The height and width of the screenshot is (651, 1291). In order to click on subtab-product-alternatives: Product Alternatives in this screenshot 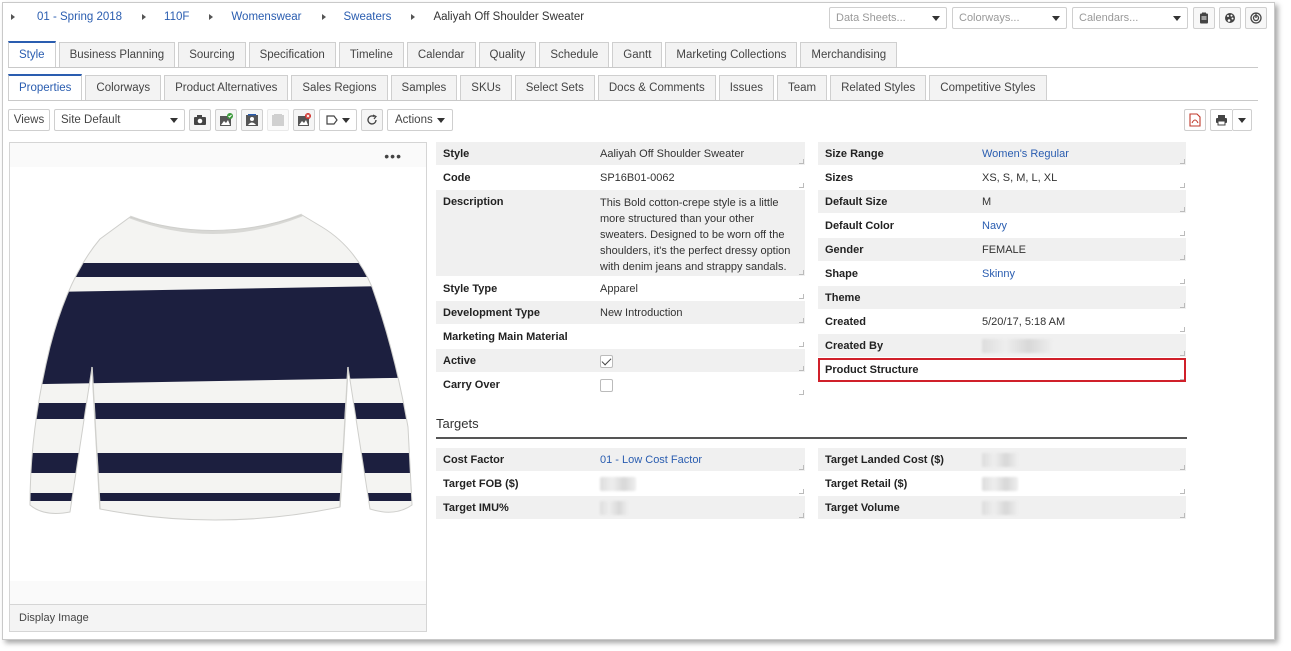, I will do `click(226, 87)`.